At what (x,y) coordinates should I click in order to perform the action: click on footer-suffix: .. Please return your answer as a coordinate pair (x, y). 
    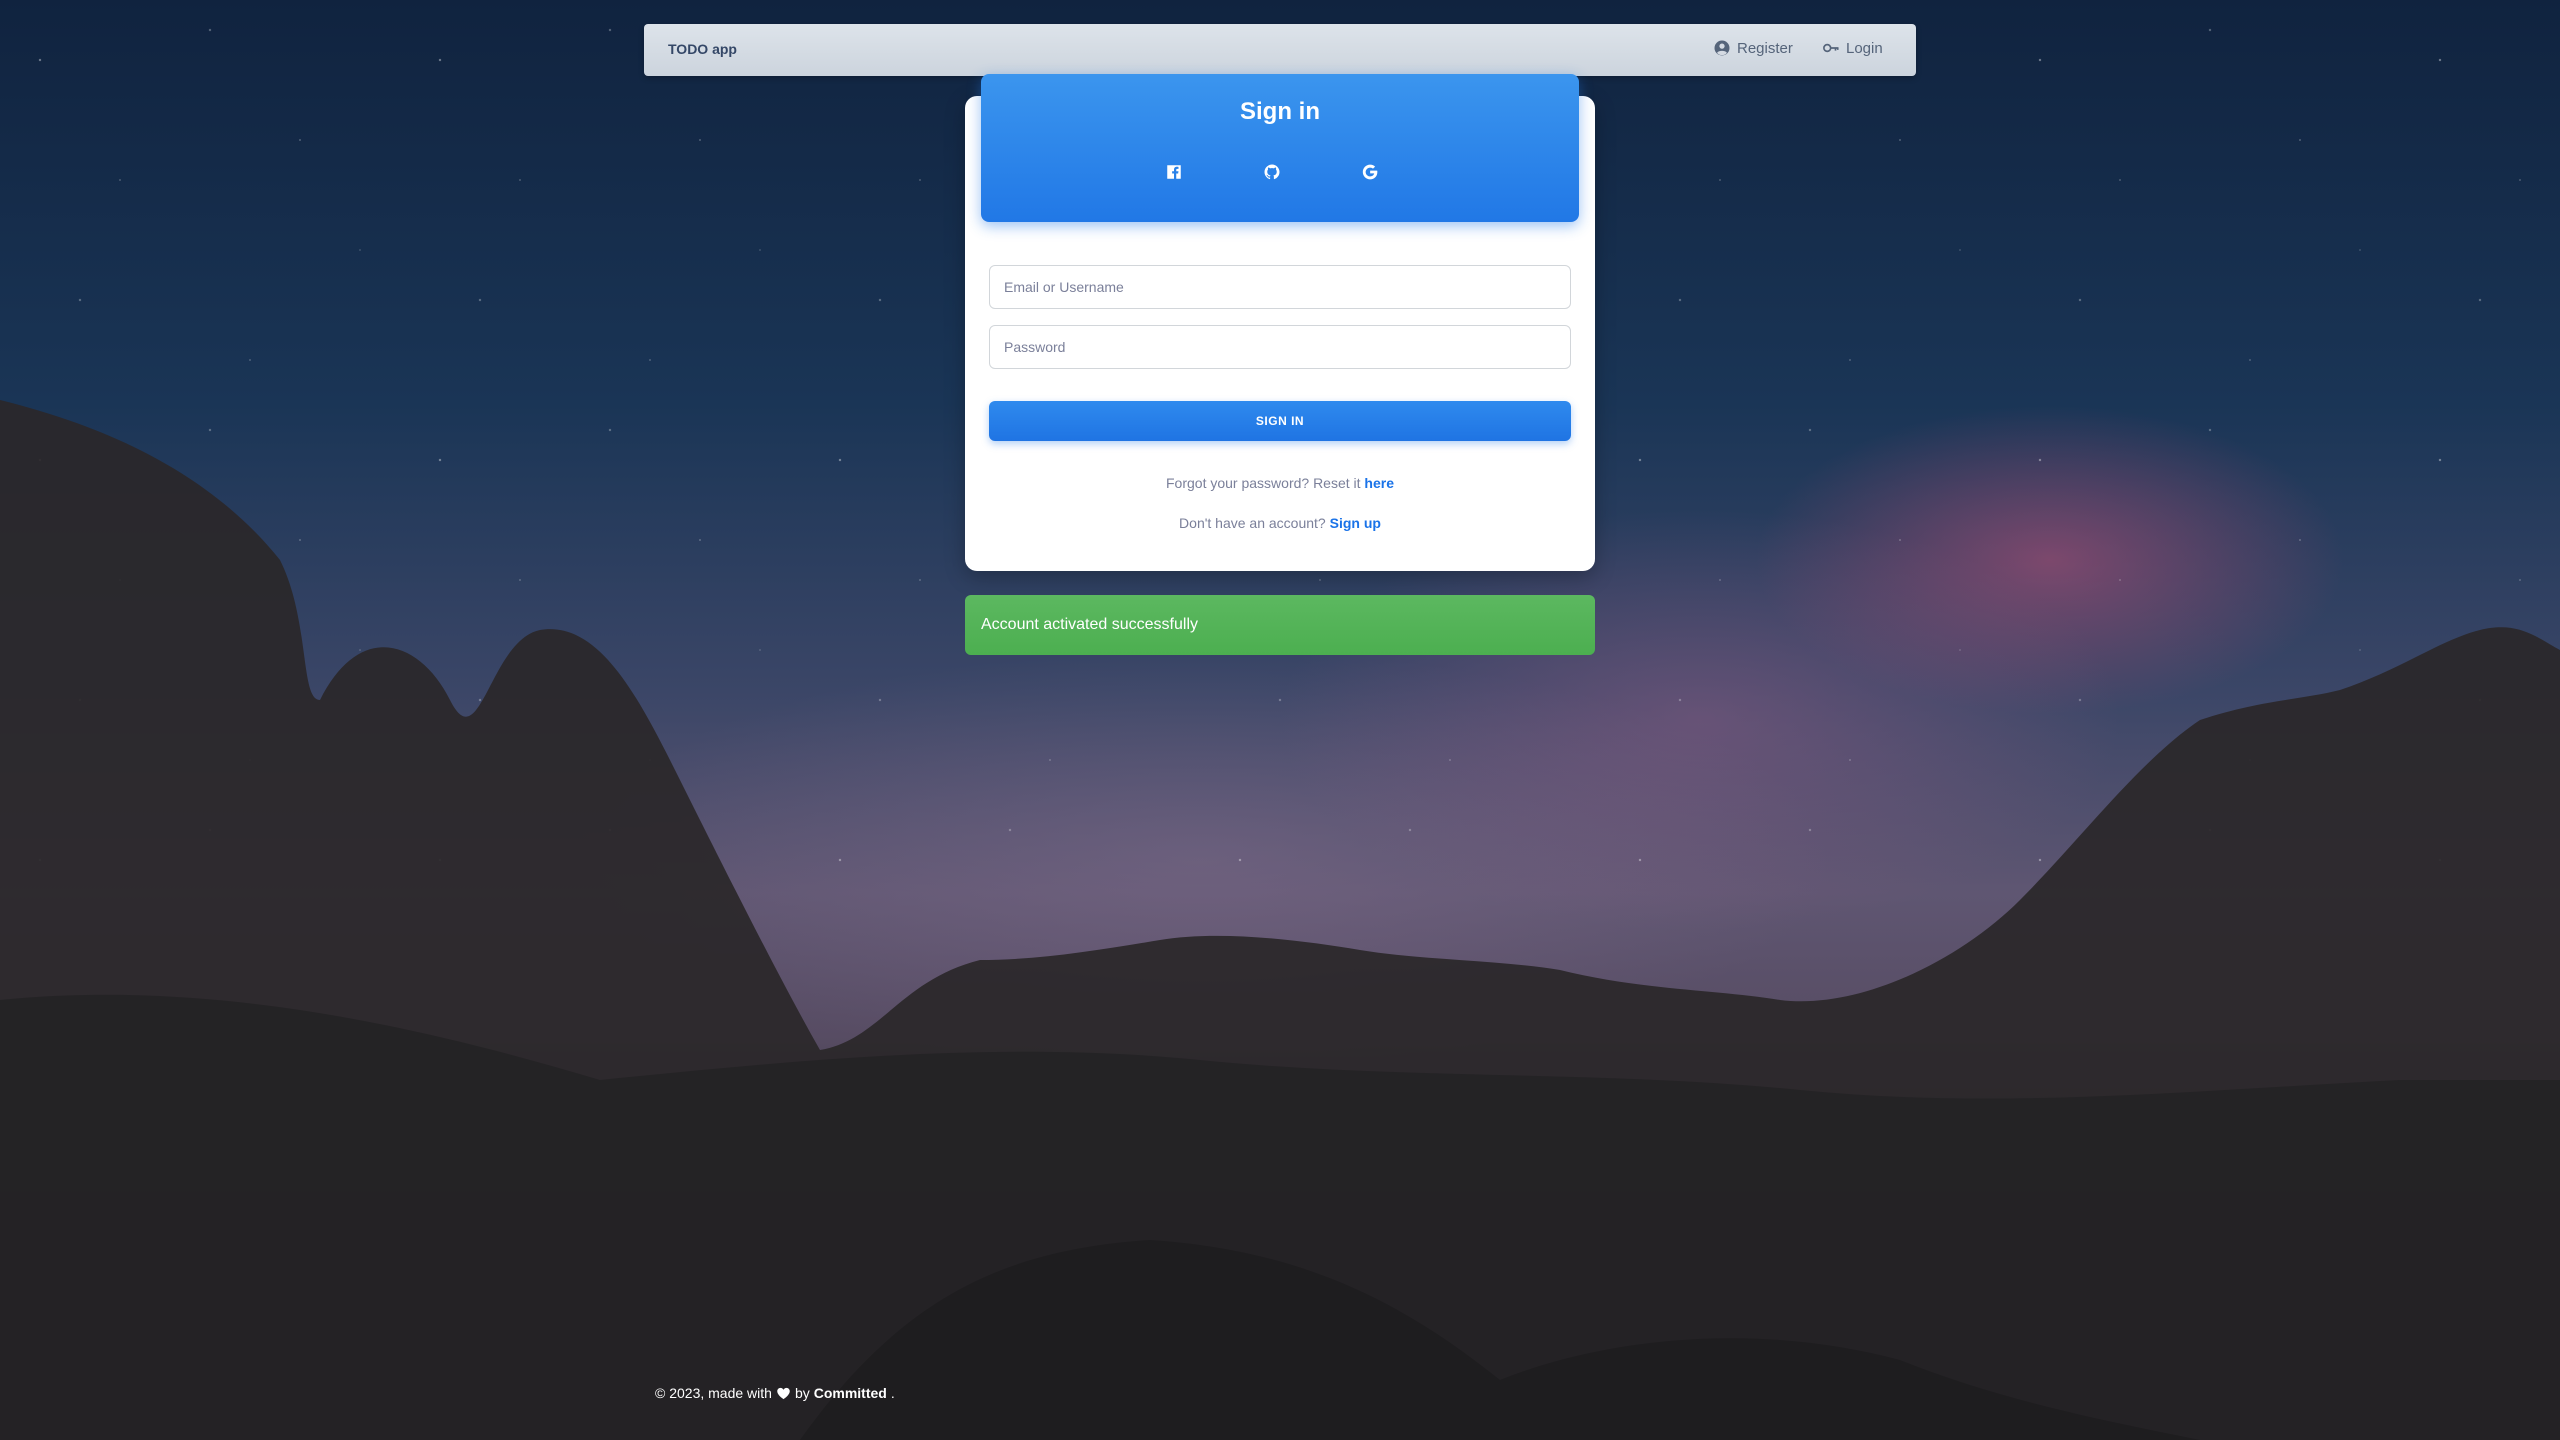
    Looking at the image, I should click on (892, 1393).